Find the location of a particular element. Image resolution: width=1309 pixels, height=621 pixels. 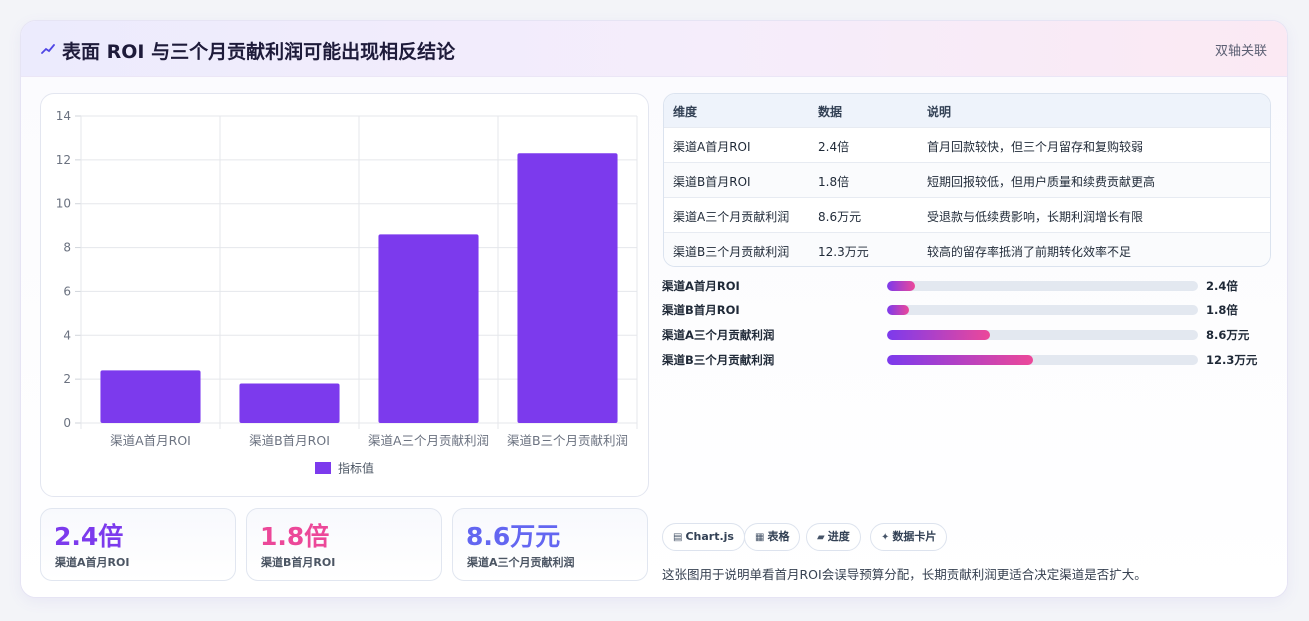

x-tick-label: 渠道B三个月贡献利润 is located at coordinates (567, 440).